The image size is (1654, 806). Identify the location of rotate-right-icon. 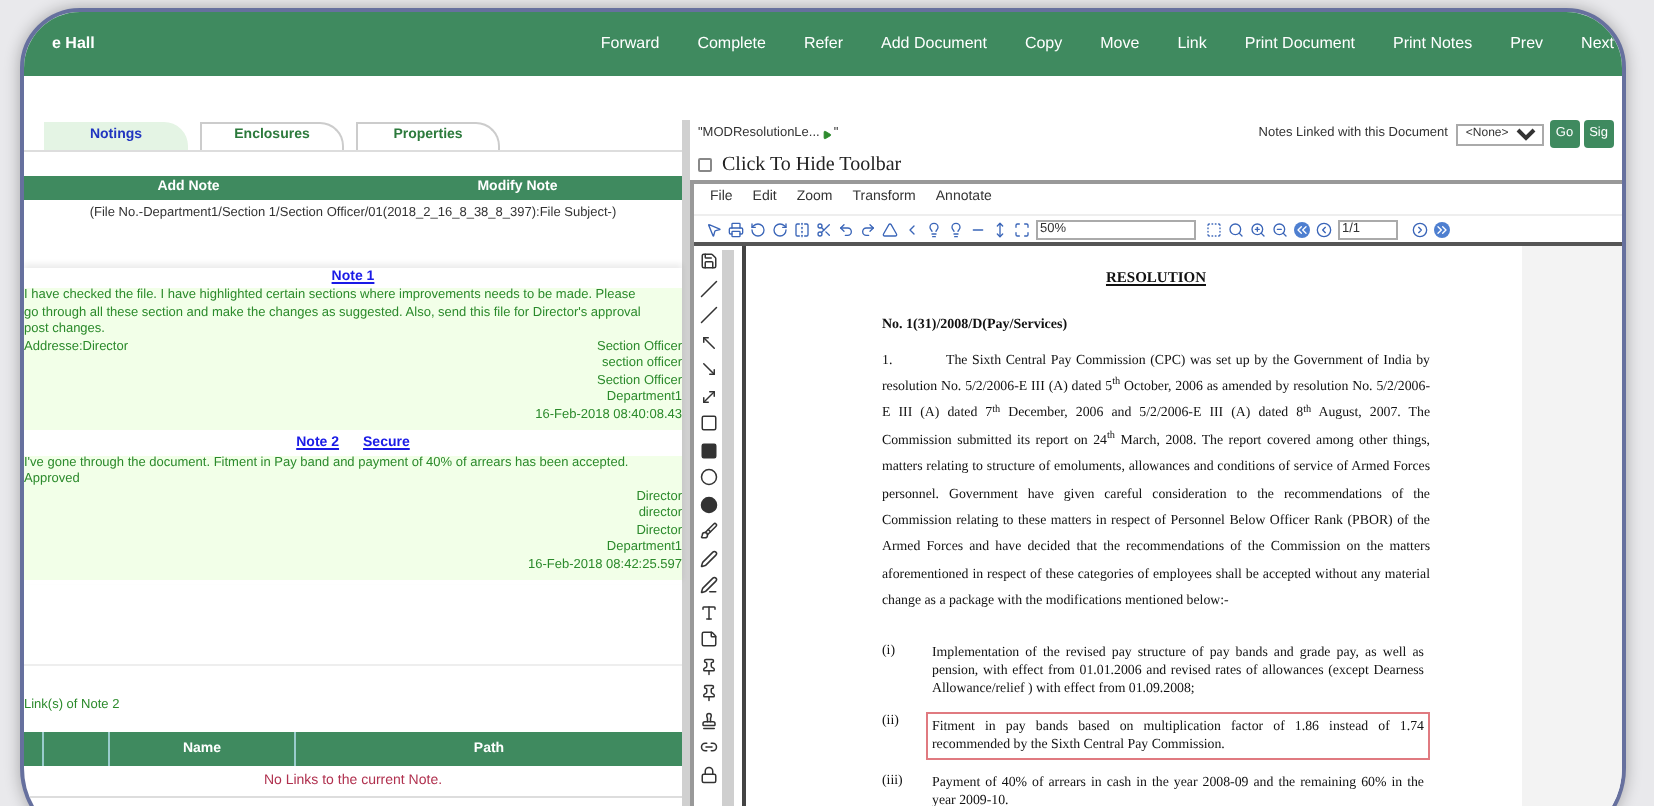
(780, 229).